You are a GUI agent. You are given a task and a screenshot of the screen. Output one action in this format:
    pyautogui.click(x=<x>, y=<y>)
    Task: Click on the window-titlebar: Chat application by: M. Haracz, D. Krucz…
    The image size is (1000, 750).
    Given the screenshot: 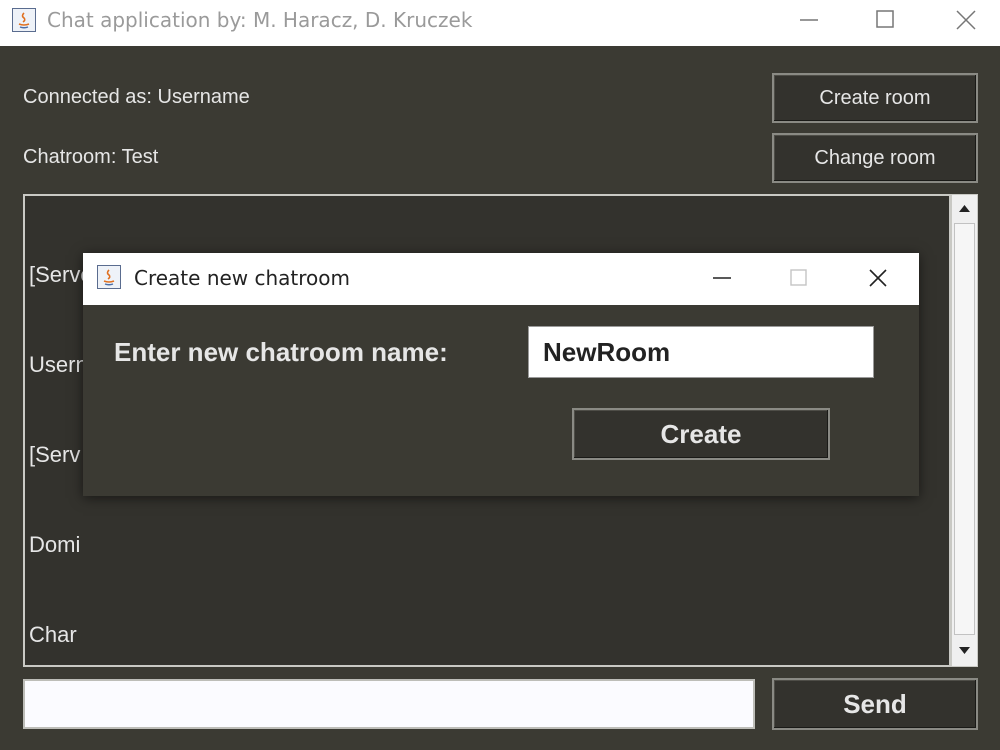 What is the action you would take?
    pyautogui.click(x=500, y=23)
    